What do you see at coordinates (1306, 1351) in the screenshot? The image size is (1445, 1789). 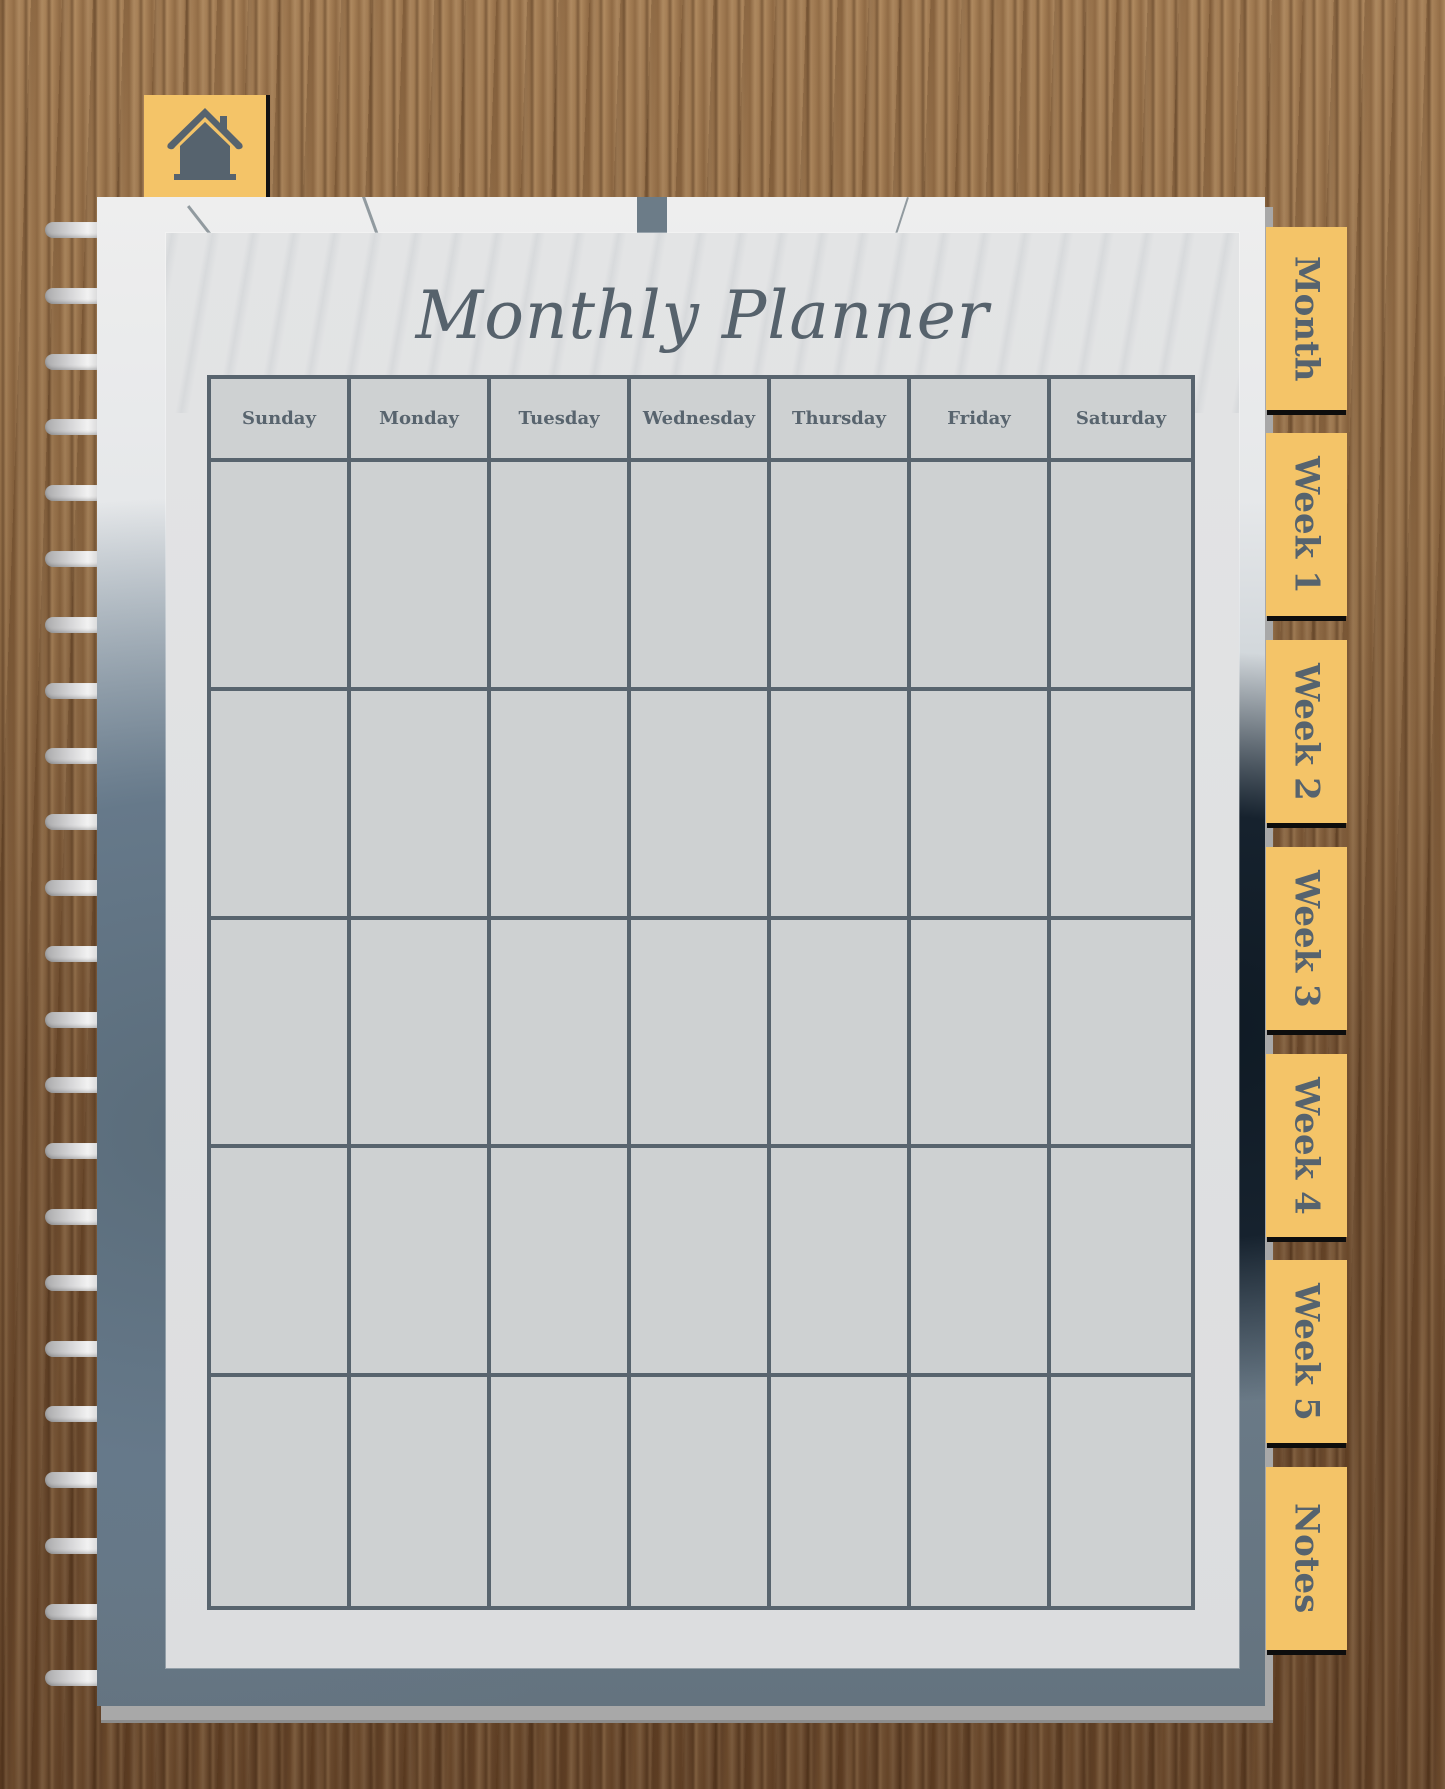 I see `tab-label: Week 5` at bounding box center [1306, 1351].